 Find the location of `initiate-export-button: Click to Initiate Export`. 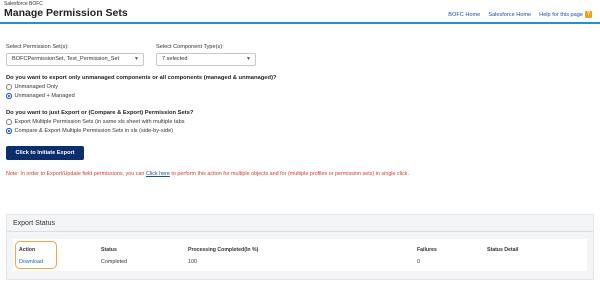

initiate-export-button: Click to Initiate Export is located at coordinates (45, 153).